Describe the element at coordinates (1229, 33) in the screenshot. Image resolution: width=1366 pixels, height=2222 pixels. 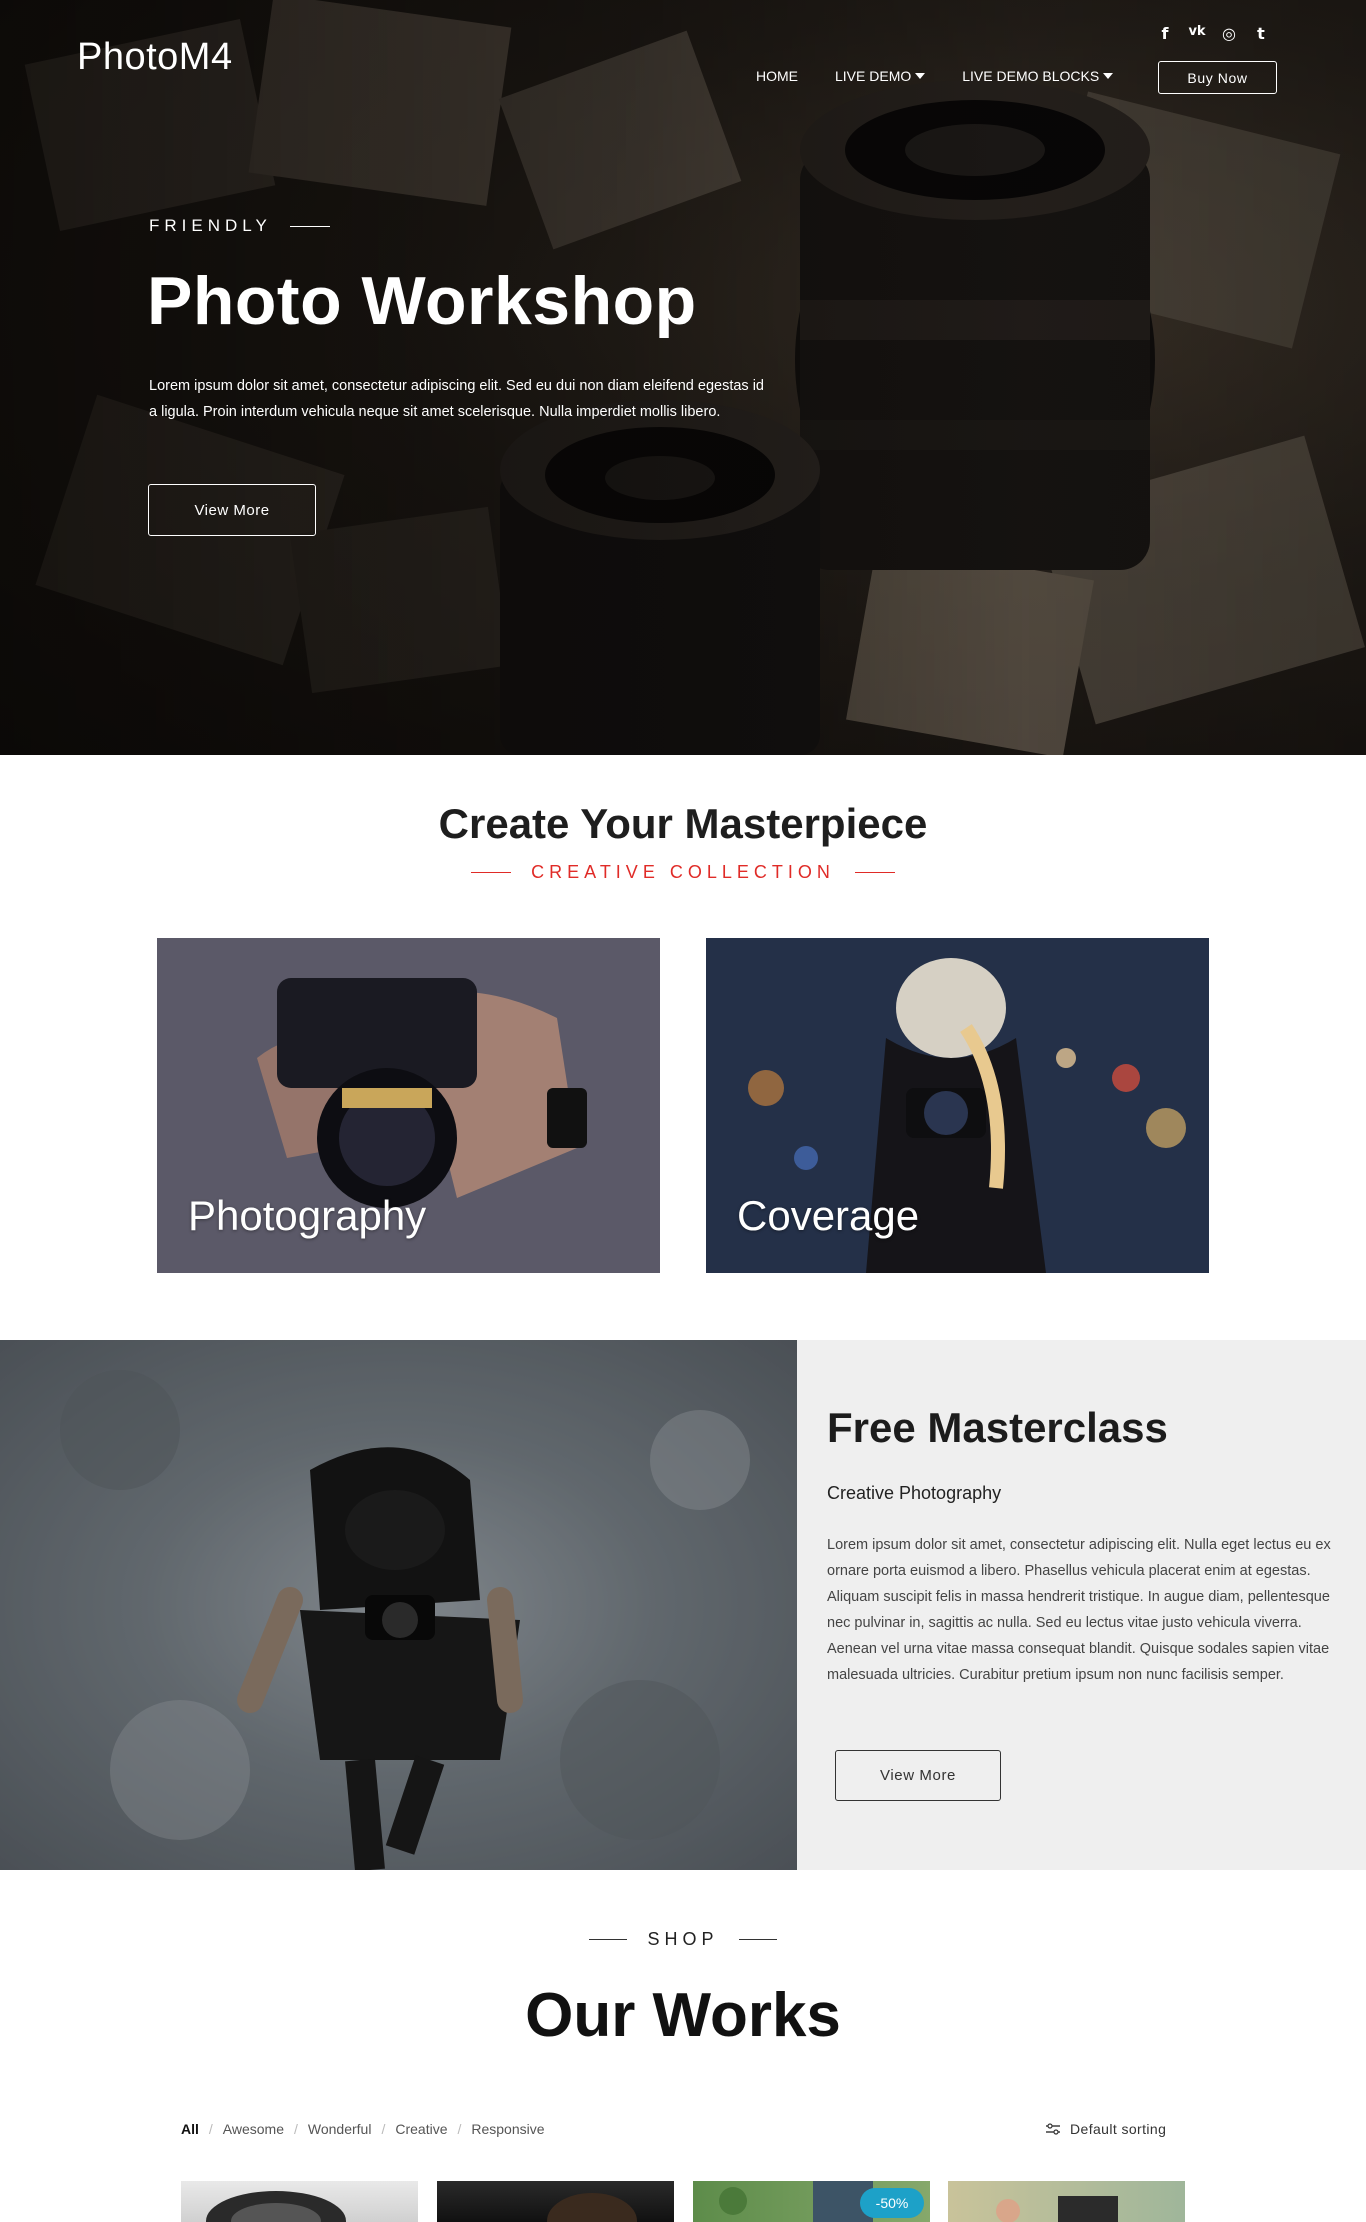
I see `instagram-icon: ◎` at that location.